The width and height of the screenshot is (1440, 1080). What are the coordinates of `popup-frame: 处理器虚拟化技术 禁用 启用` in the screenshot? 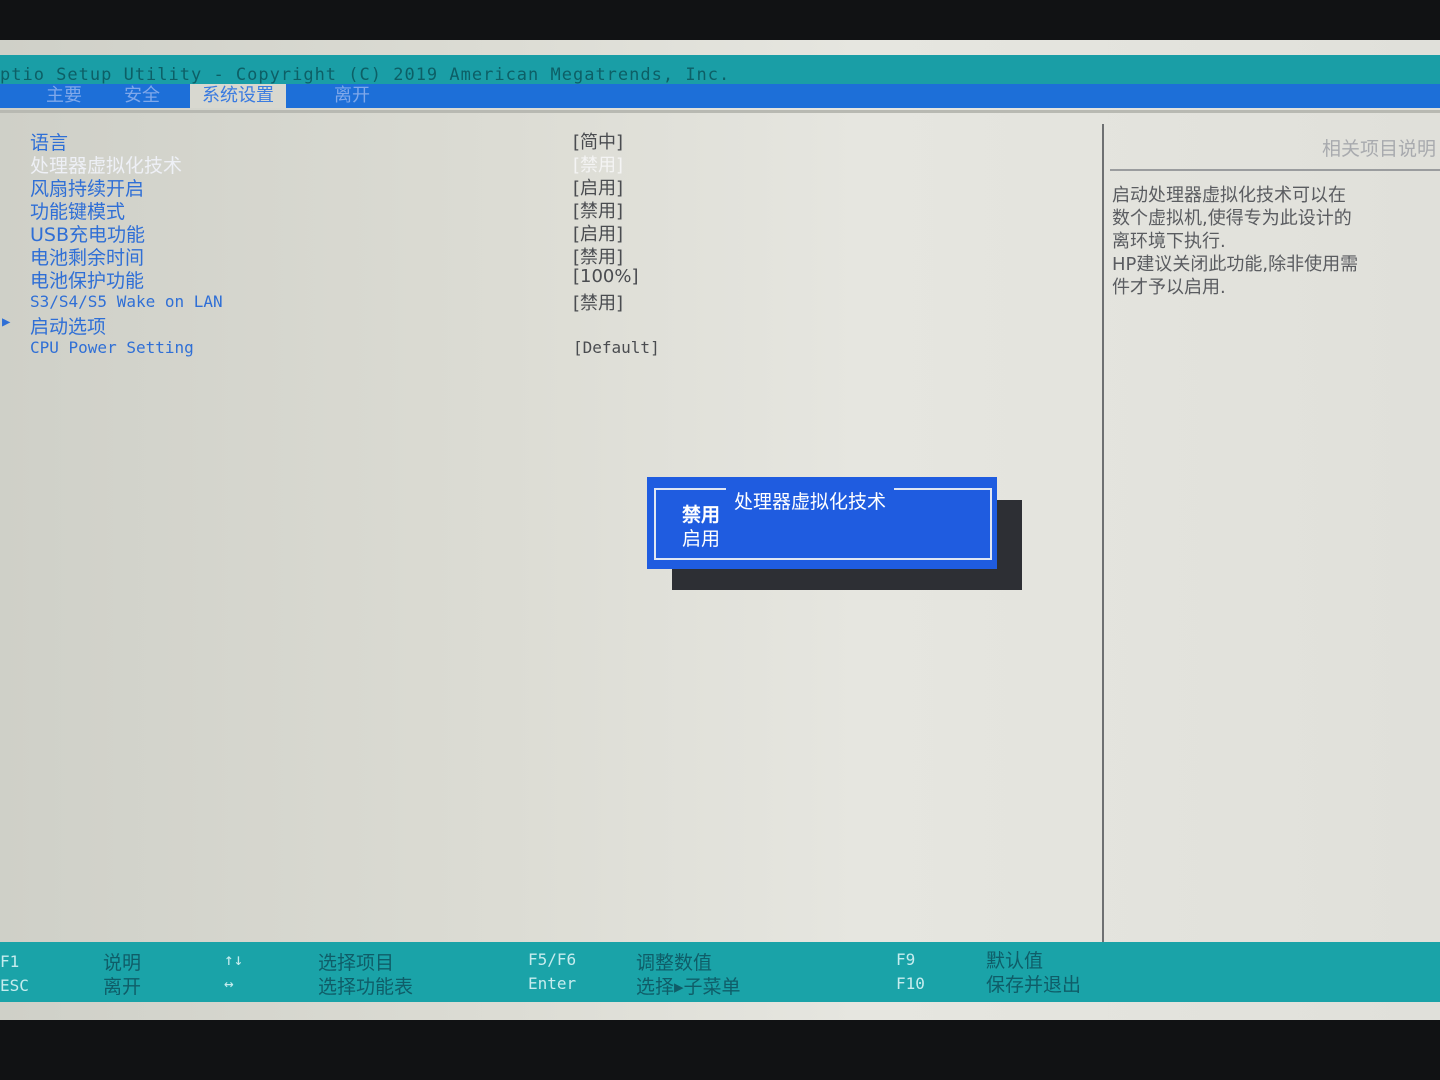 It's located at (823, 523).